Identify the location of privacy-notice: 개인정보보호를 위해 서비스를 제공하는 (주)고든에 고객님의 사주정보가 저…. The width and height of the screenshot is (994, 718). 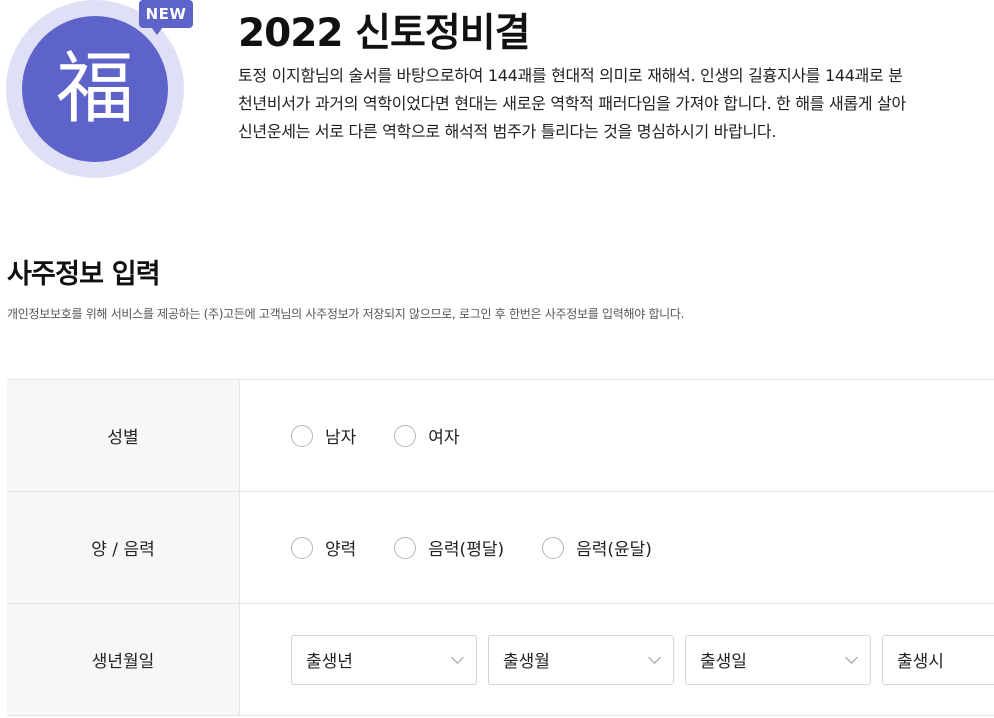
(346, 314).